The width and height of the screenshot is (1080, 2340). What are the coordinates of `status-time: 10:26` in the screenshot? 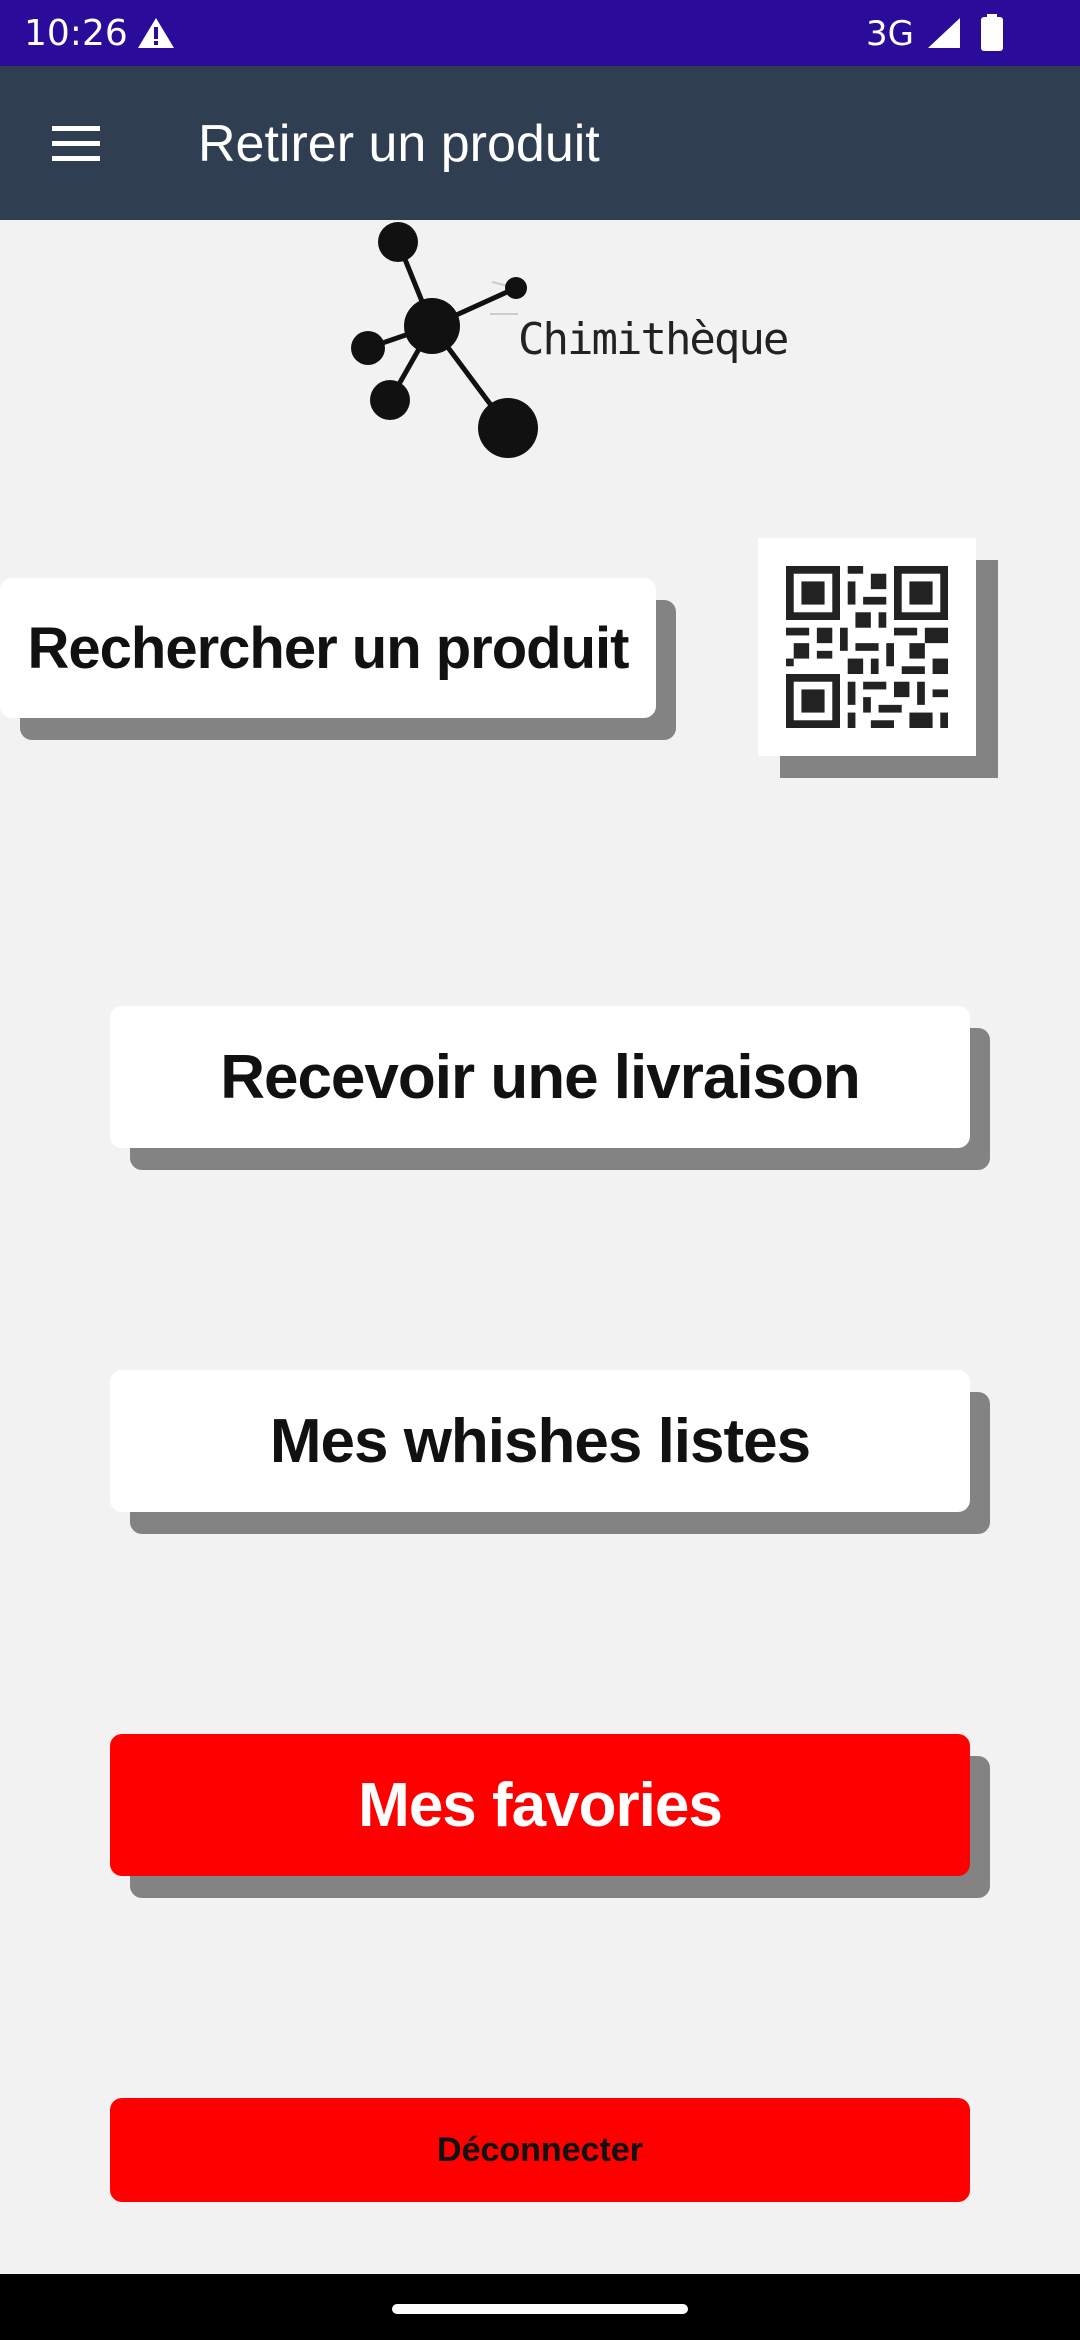 It's located at (76, 33).